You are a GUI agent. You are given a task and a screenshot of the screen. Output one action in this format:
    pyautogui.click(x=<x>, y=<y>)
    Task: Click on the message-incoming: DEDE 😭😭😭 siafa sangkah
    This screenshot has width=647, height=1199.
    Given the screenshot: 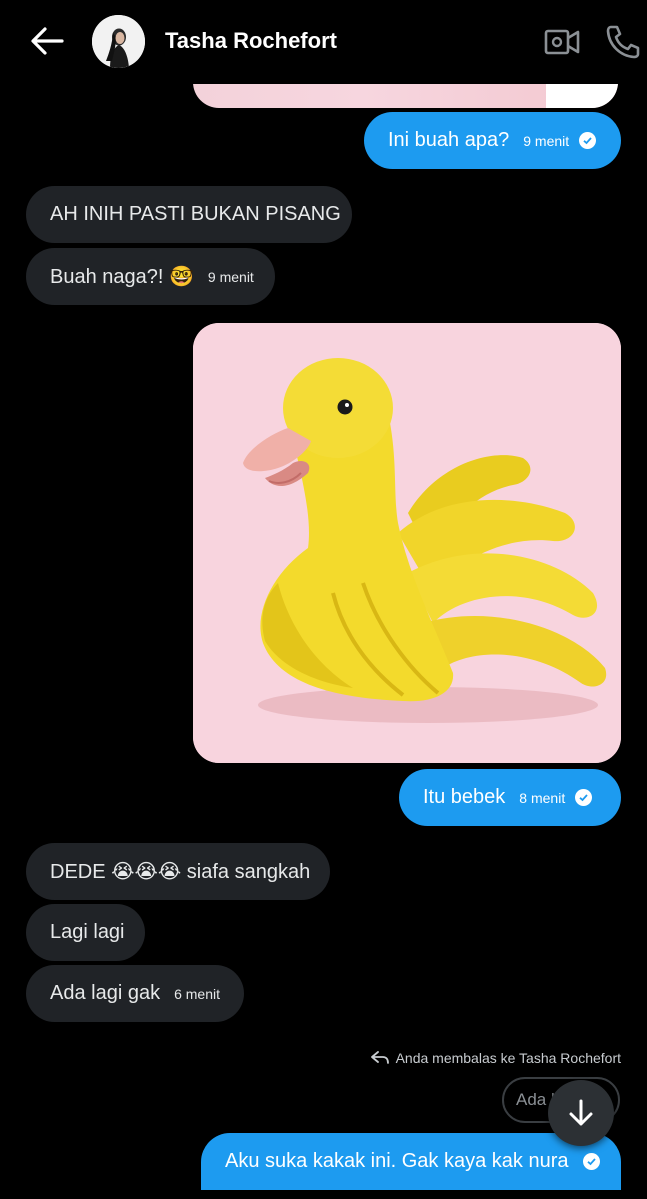 What is the action you would take?
    pyautogui.click(x=178, y=871)
    